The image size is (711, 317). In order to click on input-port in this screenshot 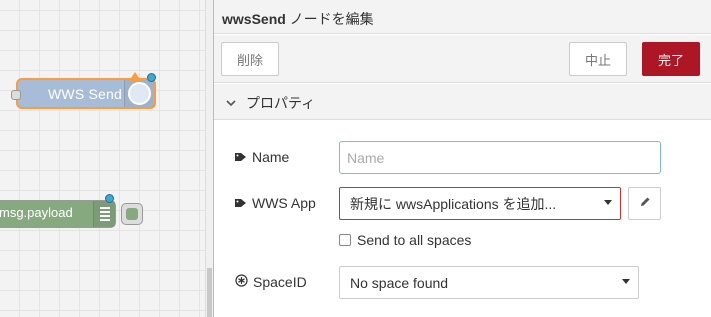, I will do `click(16, 95)`.